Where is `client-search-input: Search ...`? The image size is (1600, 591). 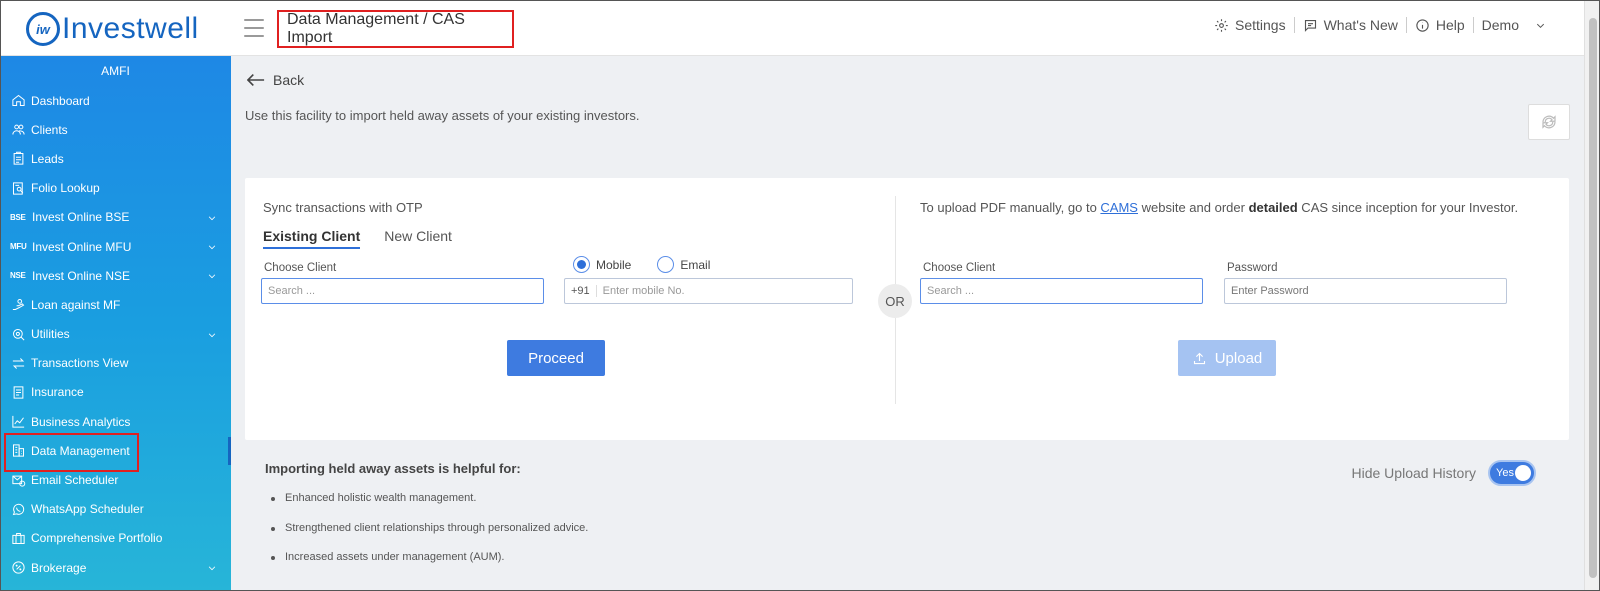
client-search-input: Search ... is located at coordinates (402, 291).